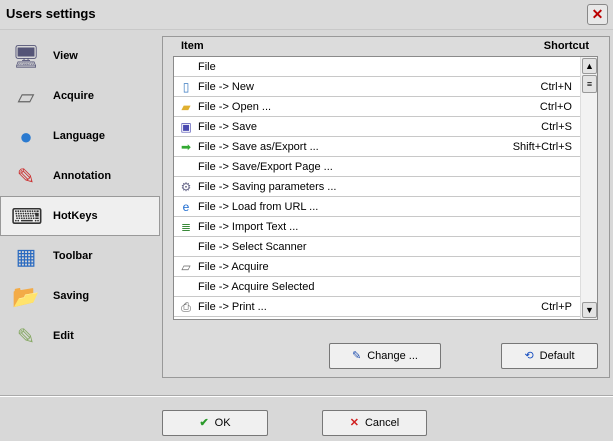 The height and width of the screenshot is (441, 613). Describe the element at coordinates (73, 256) in the screenshot. I see `sidebar-item-label: Toolbar` at that location.